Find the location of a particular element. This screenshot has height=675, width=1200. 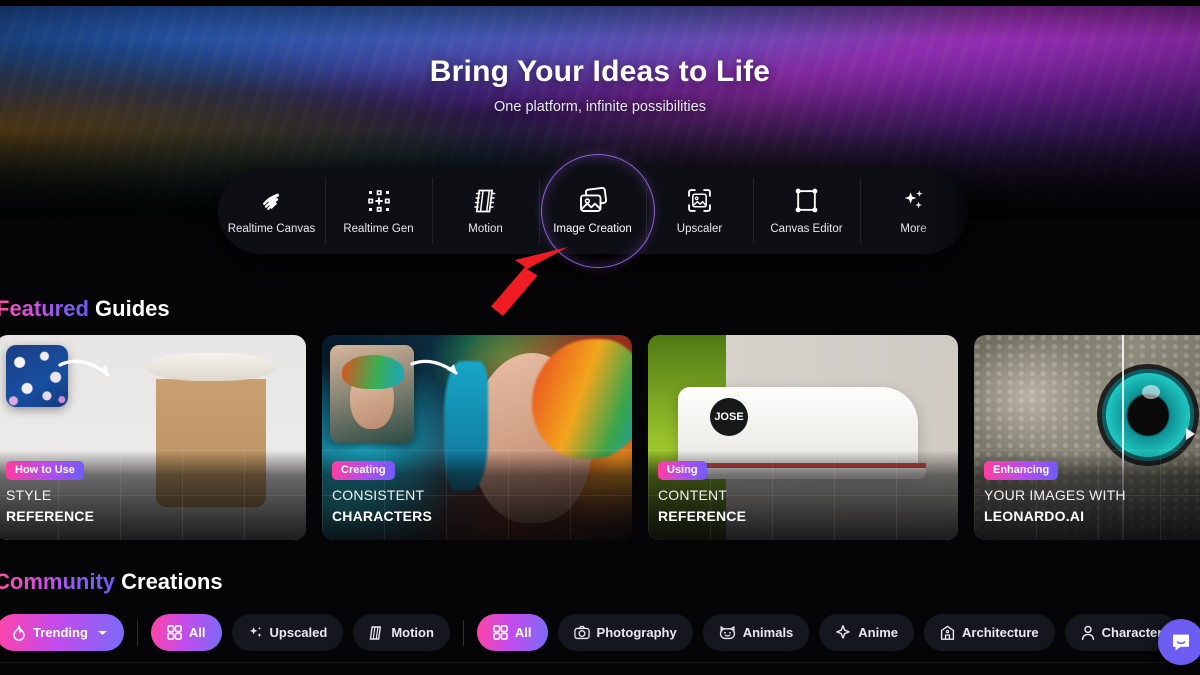

sparkle-icon is located at coordinates (255, 632).